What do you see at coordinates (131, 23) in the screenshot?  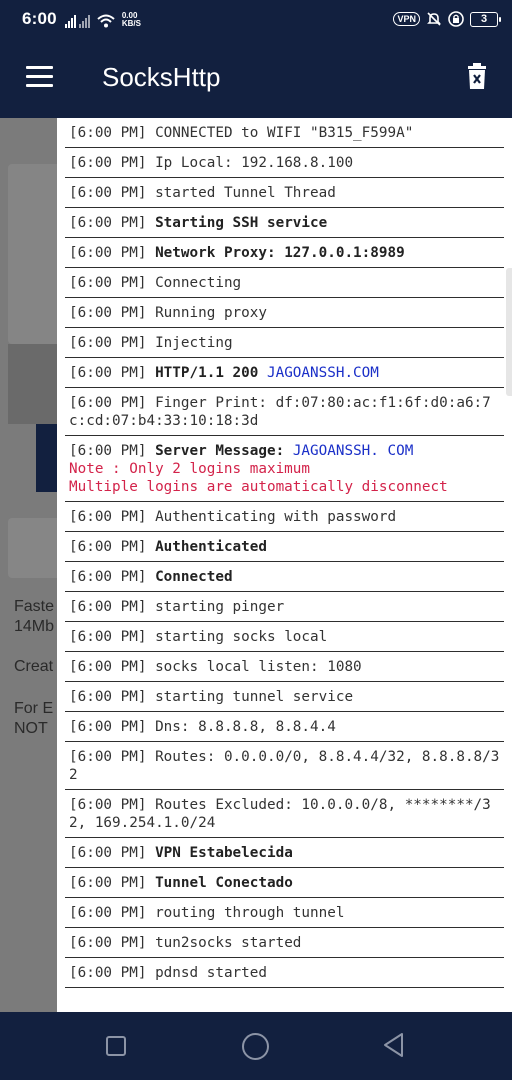 I see `net-speed-unit: KB/S` at bounding box center [131, 23].